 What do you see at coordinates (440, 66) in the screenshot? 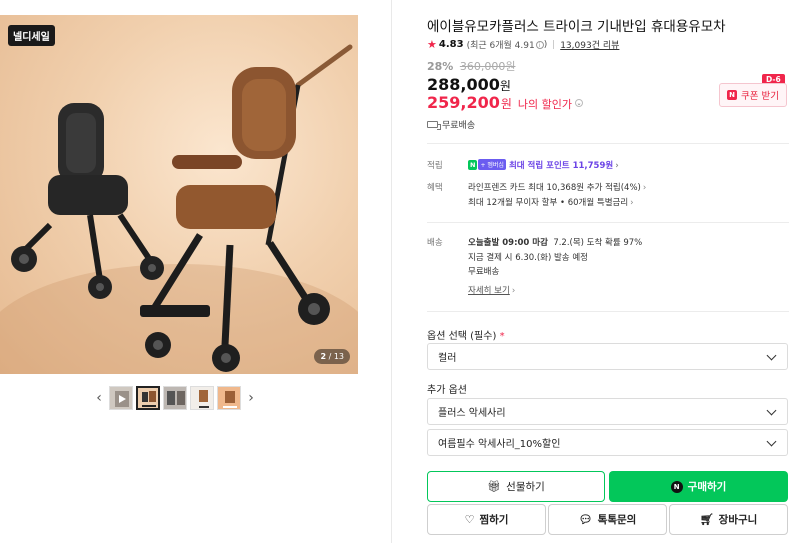
I see `discount-rate: 28%` at bounding box center [440, 66].